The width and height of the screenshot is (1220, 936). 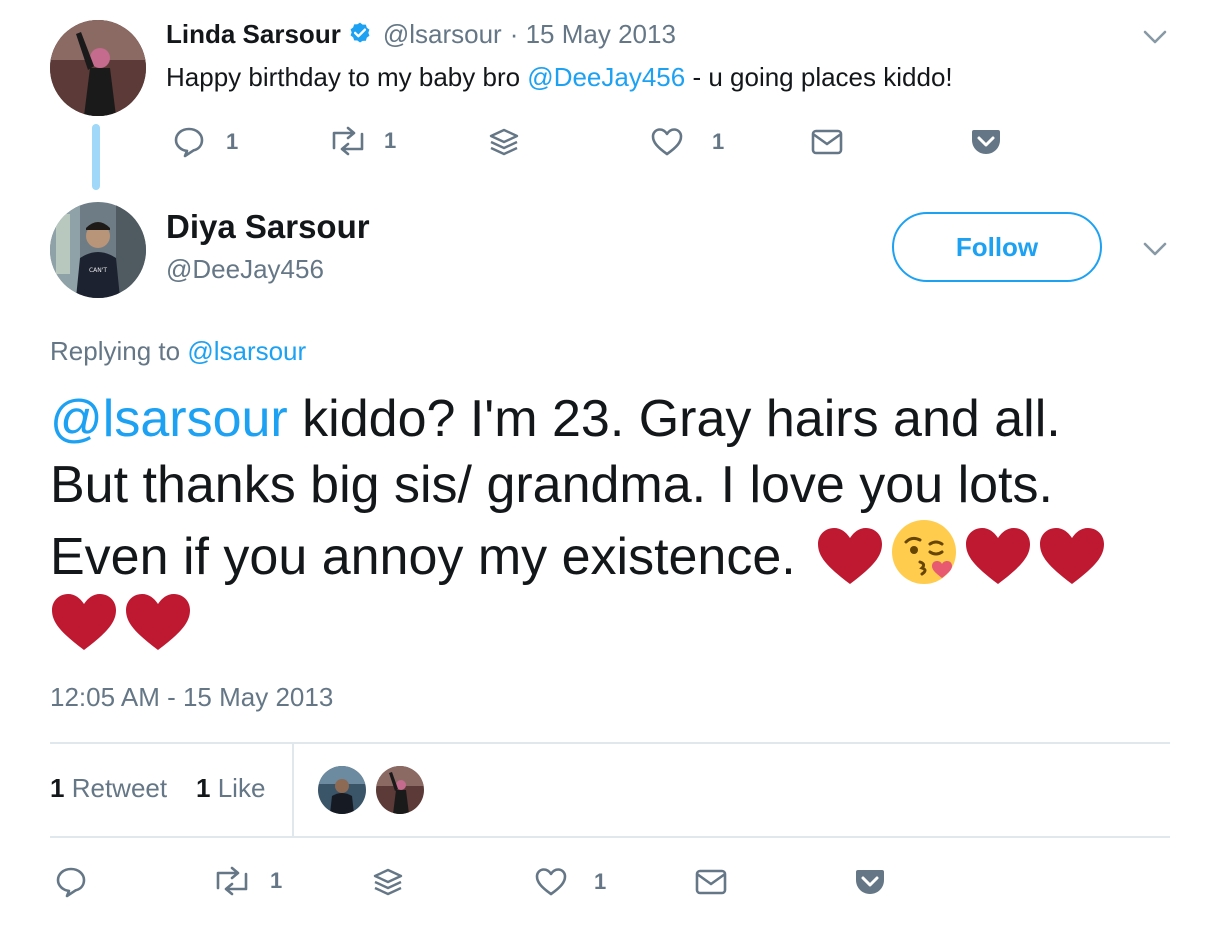 I want to click on retweets-stat: 1 Retweet, so click(x=108, y=788).